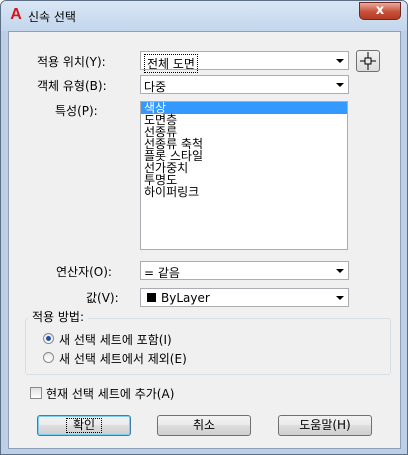 This screenshot has width=408, height=455. I want to click on apply-to-label: 적용 위치(Y):, so click(71, 62).